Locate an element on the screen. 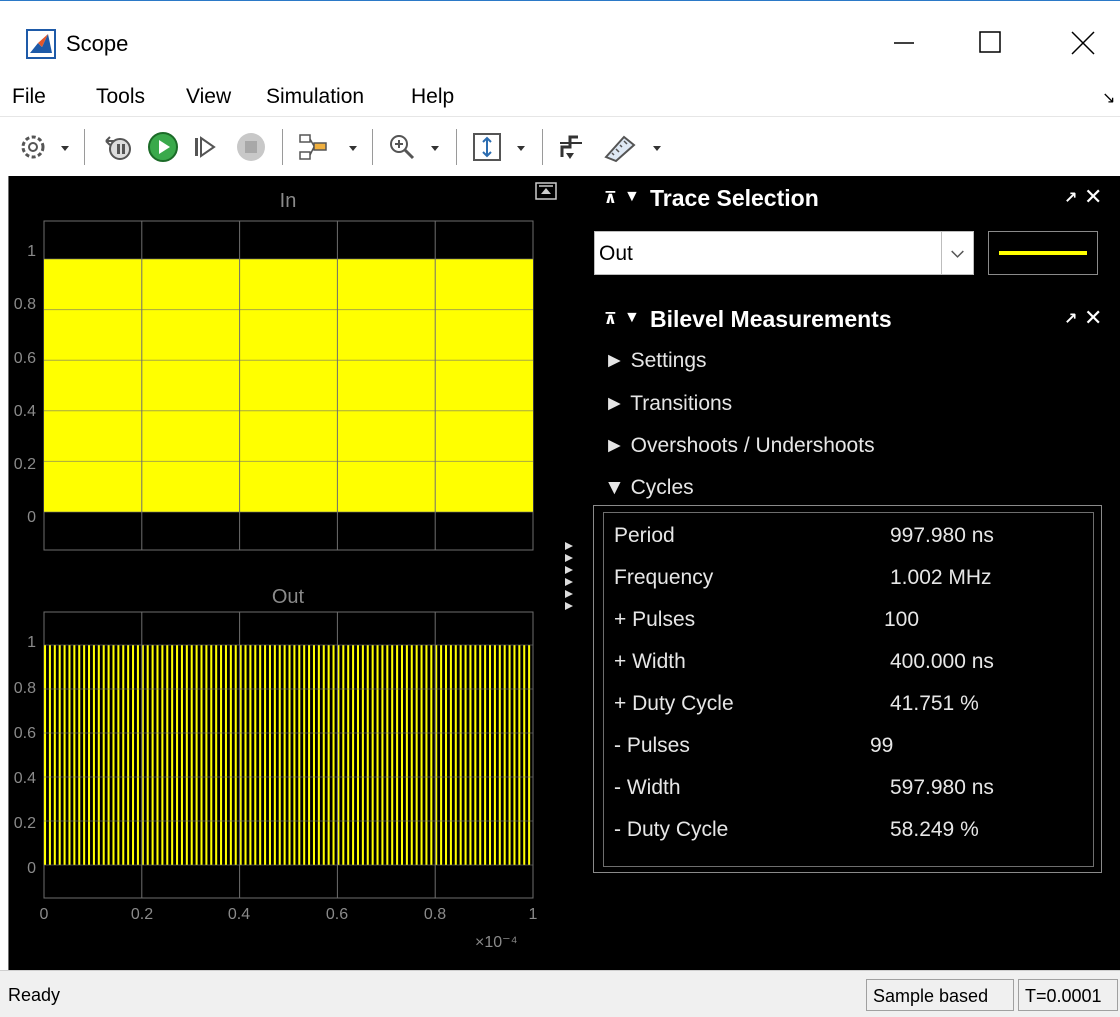 This screenshot has width=1120, height=1017. in-ytick-label: 0.4 is located at coordinates (24, 411).